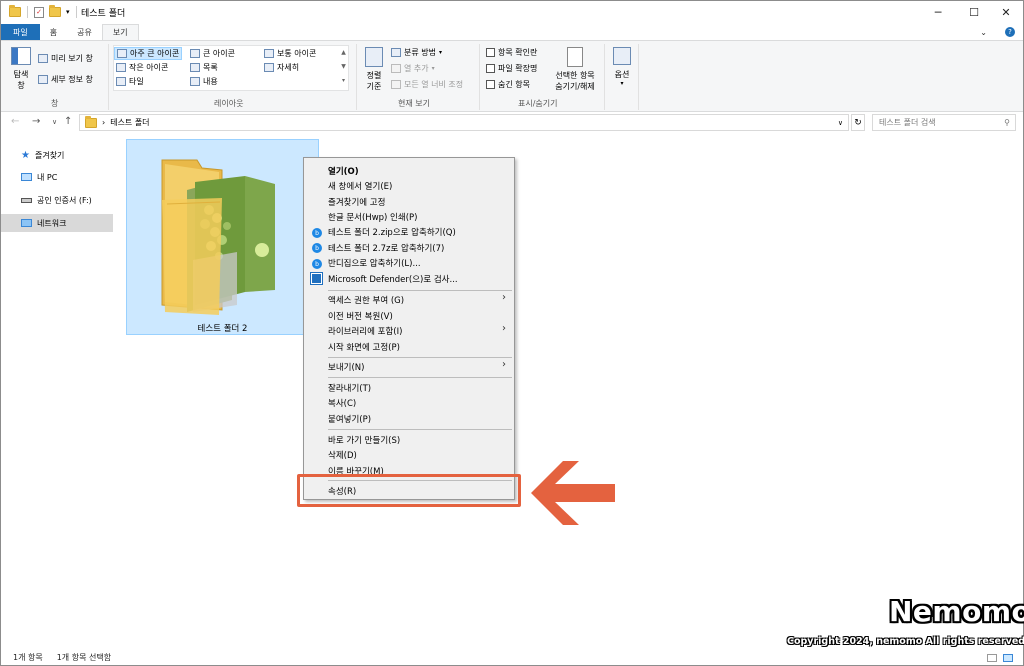  Describe the element at coordinates (342, 403) in the screenshot. I see `menu-item-copy: 복사(C)` at that location.